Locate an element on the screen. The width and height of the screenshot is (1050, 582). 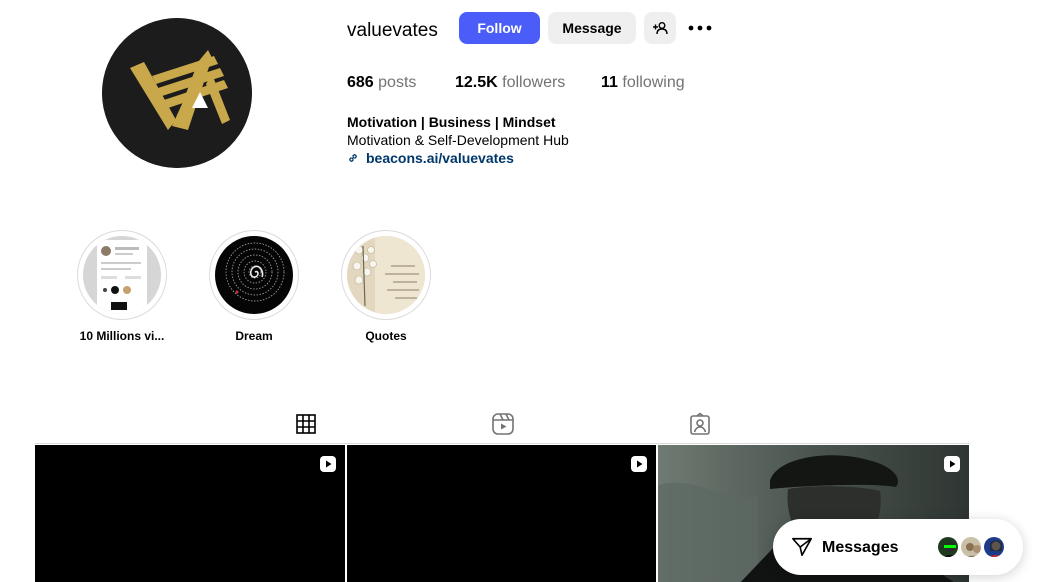
messages-bar: Messages is located at coordinates (898, 547).